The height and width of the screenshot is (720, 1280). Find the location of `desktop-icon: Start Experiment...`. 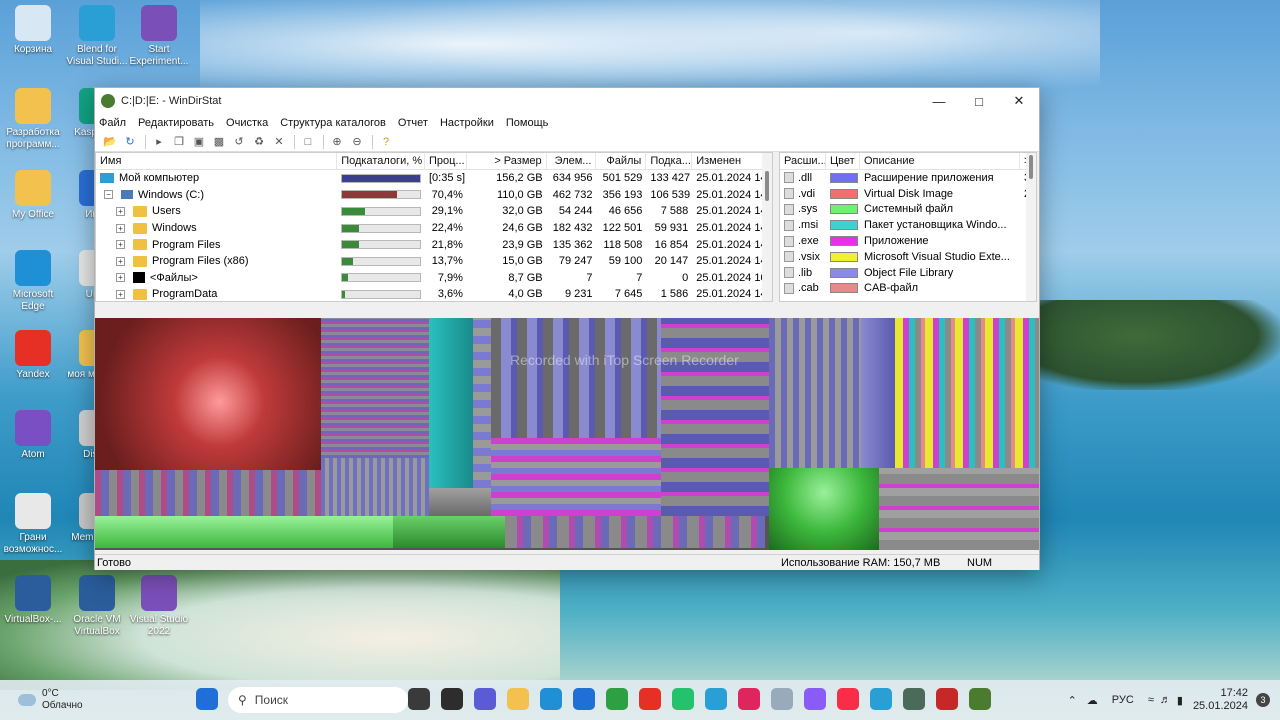

desktop-icon: Start Experiment... is located at coordinates (159, 36).